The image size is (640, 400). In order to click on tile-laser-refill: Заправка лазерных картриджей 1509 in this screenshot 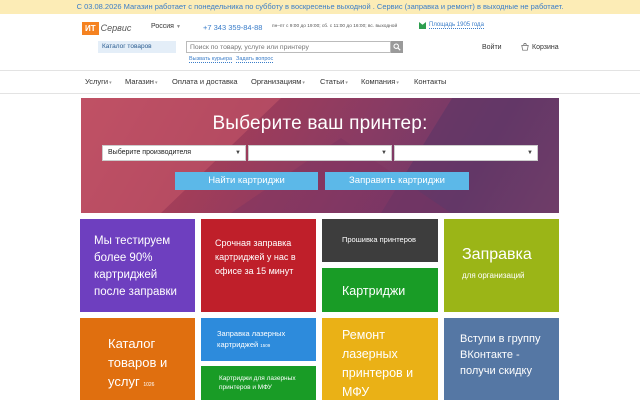, I will do `click(258, 339)`.